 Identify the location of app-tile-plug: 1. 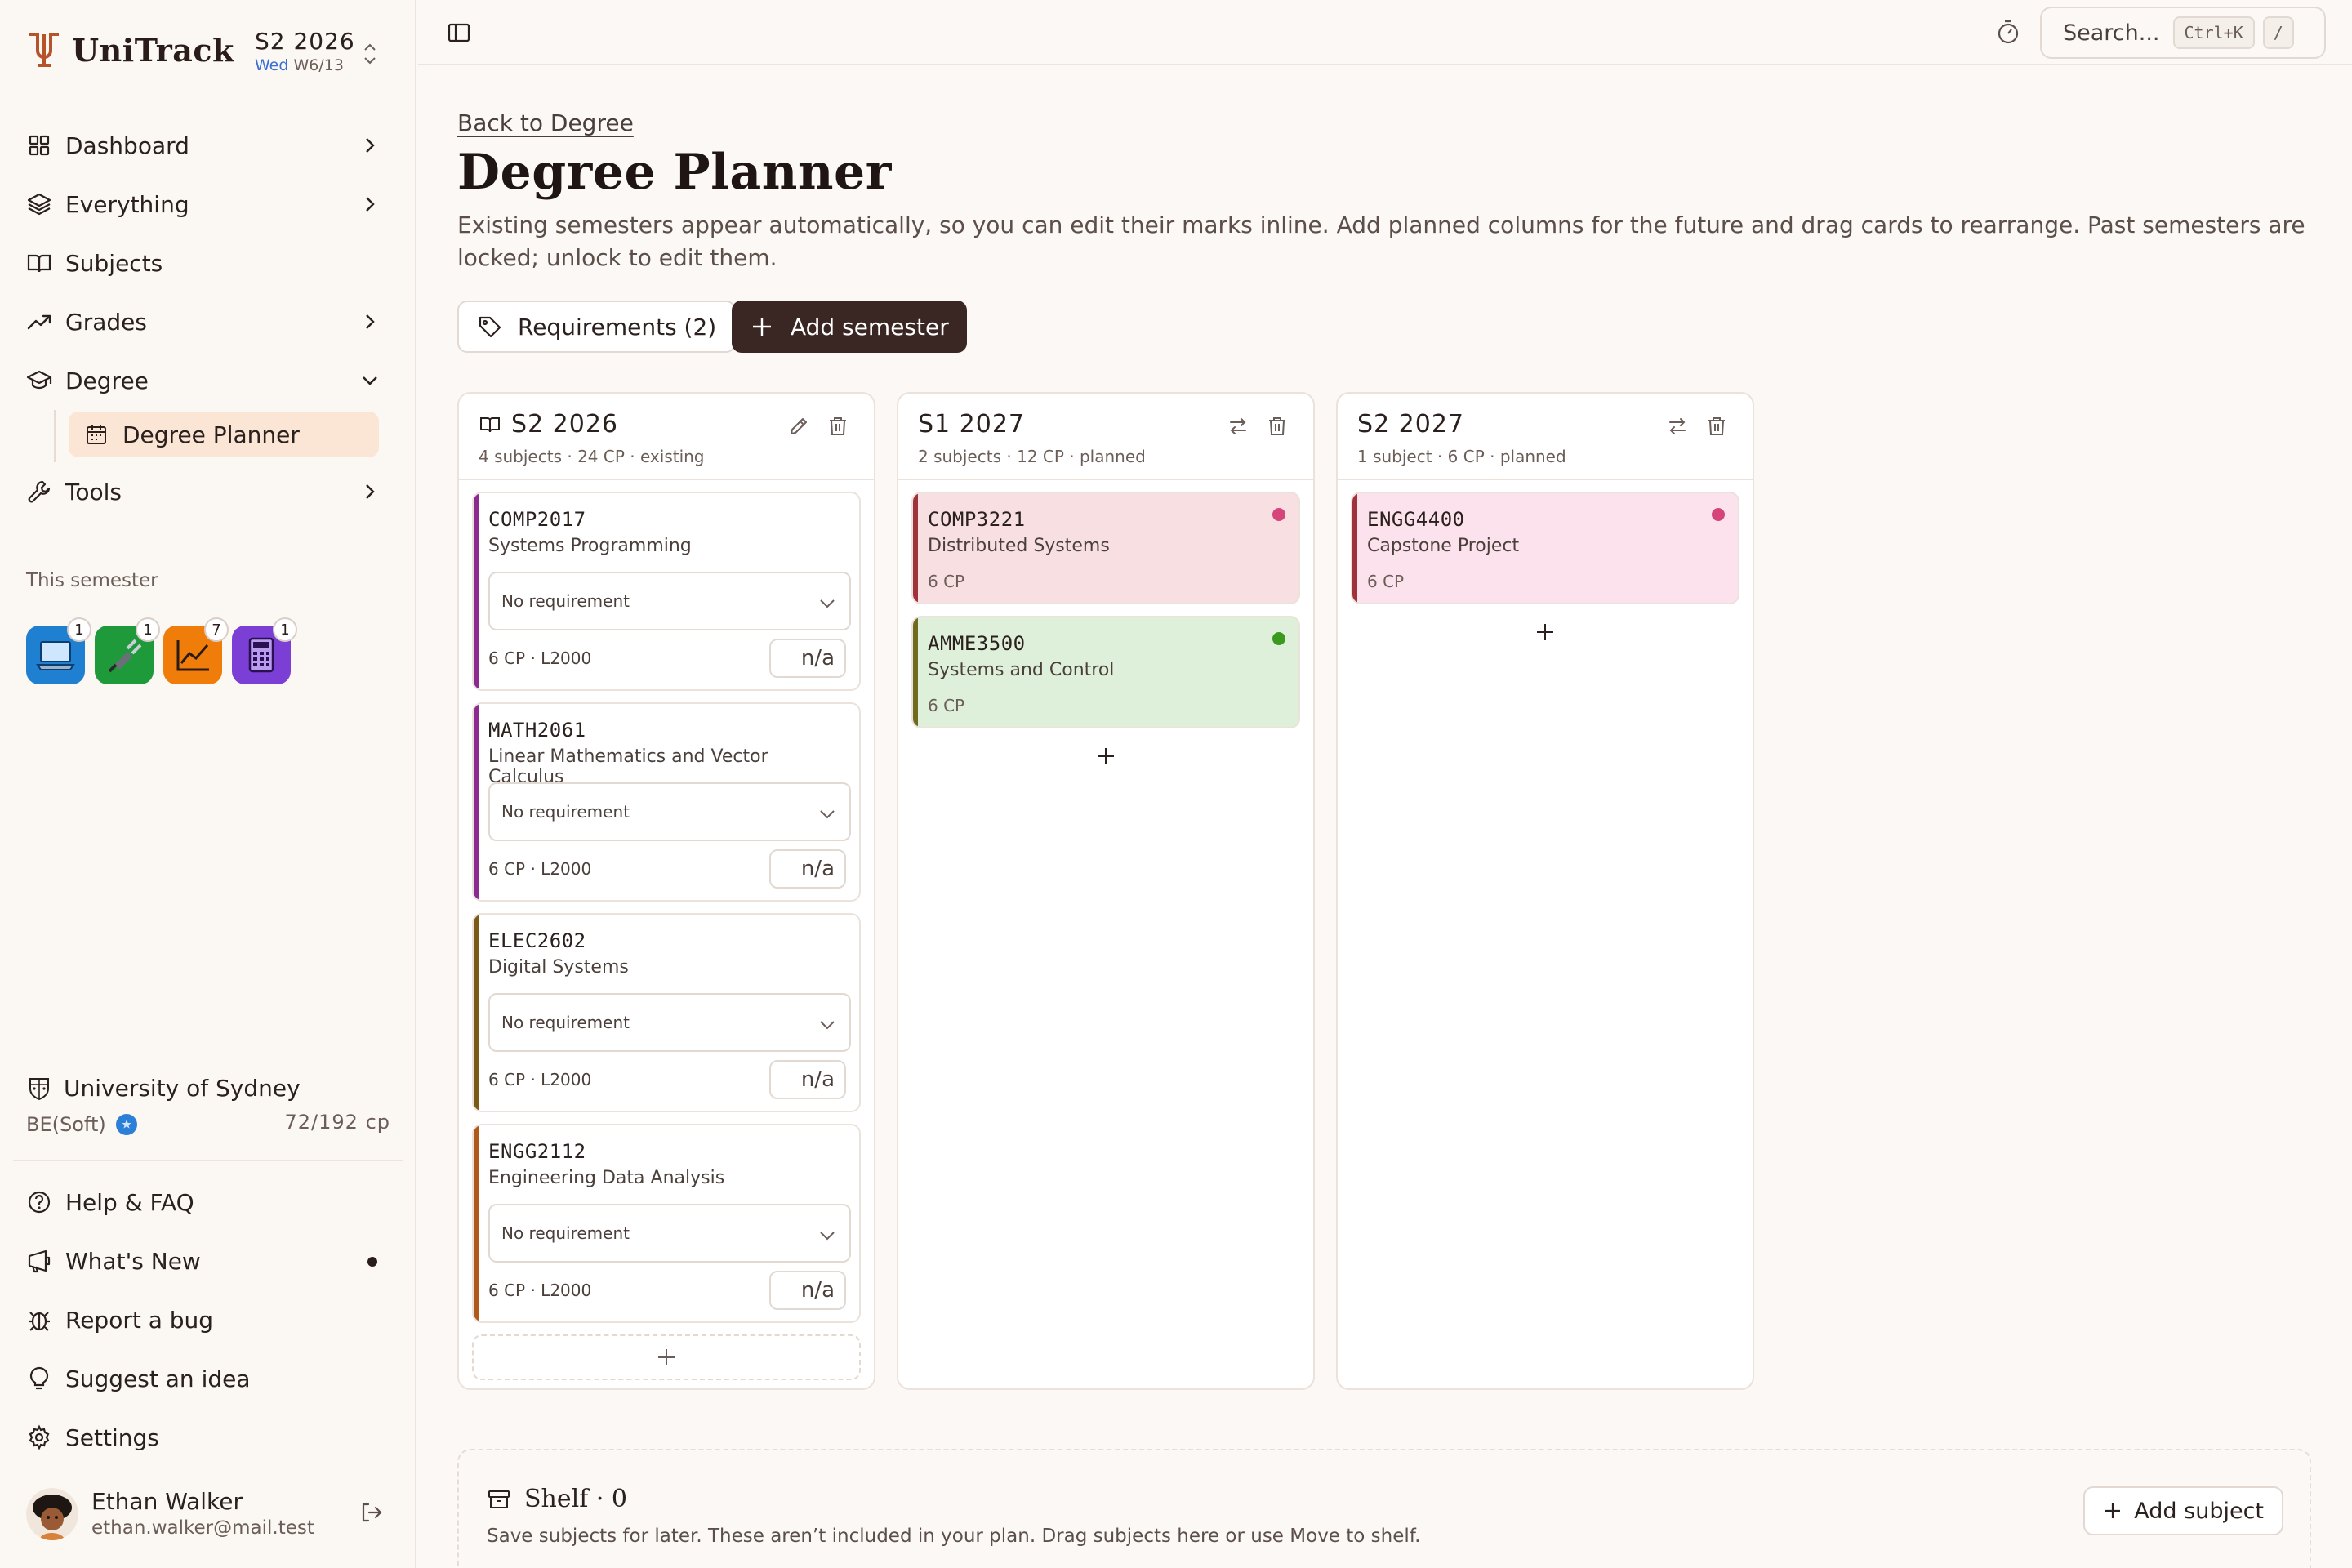
(127, 650).